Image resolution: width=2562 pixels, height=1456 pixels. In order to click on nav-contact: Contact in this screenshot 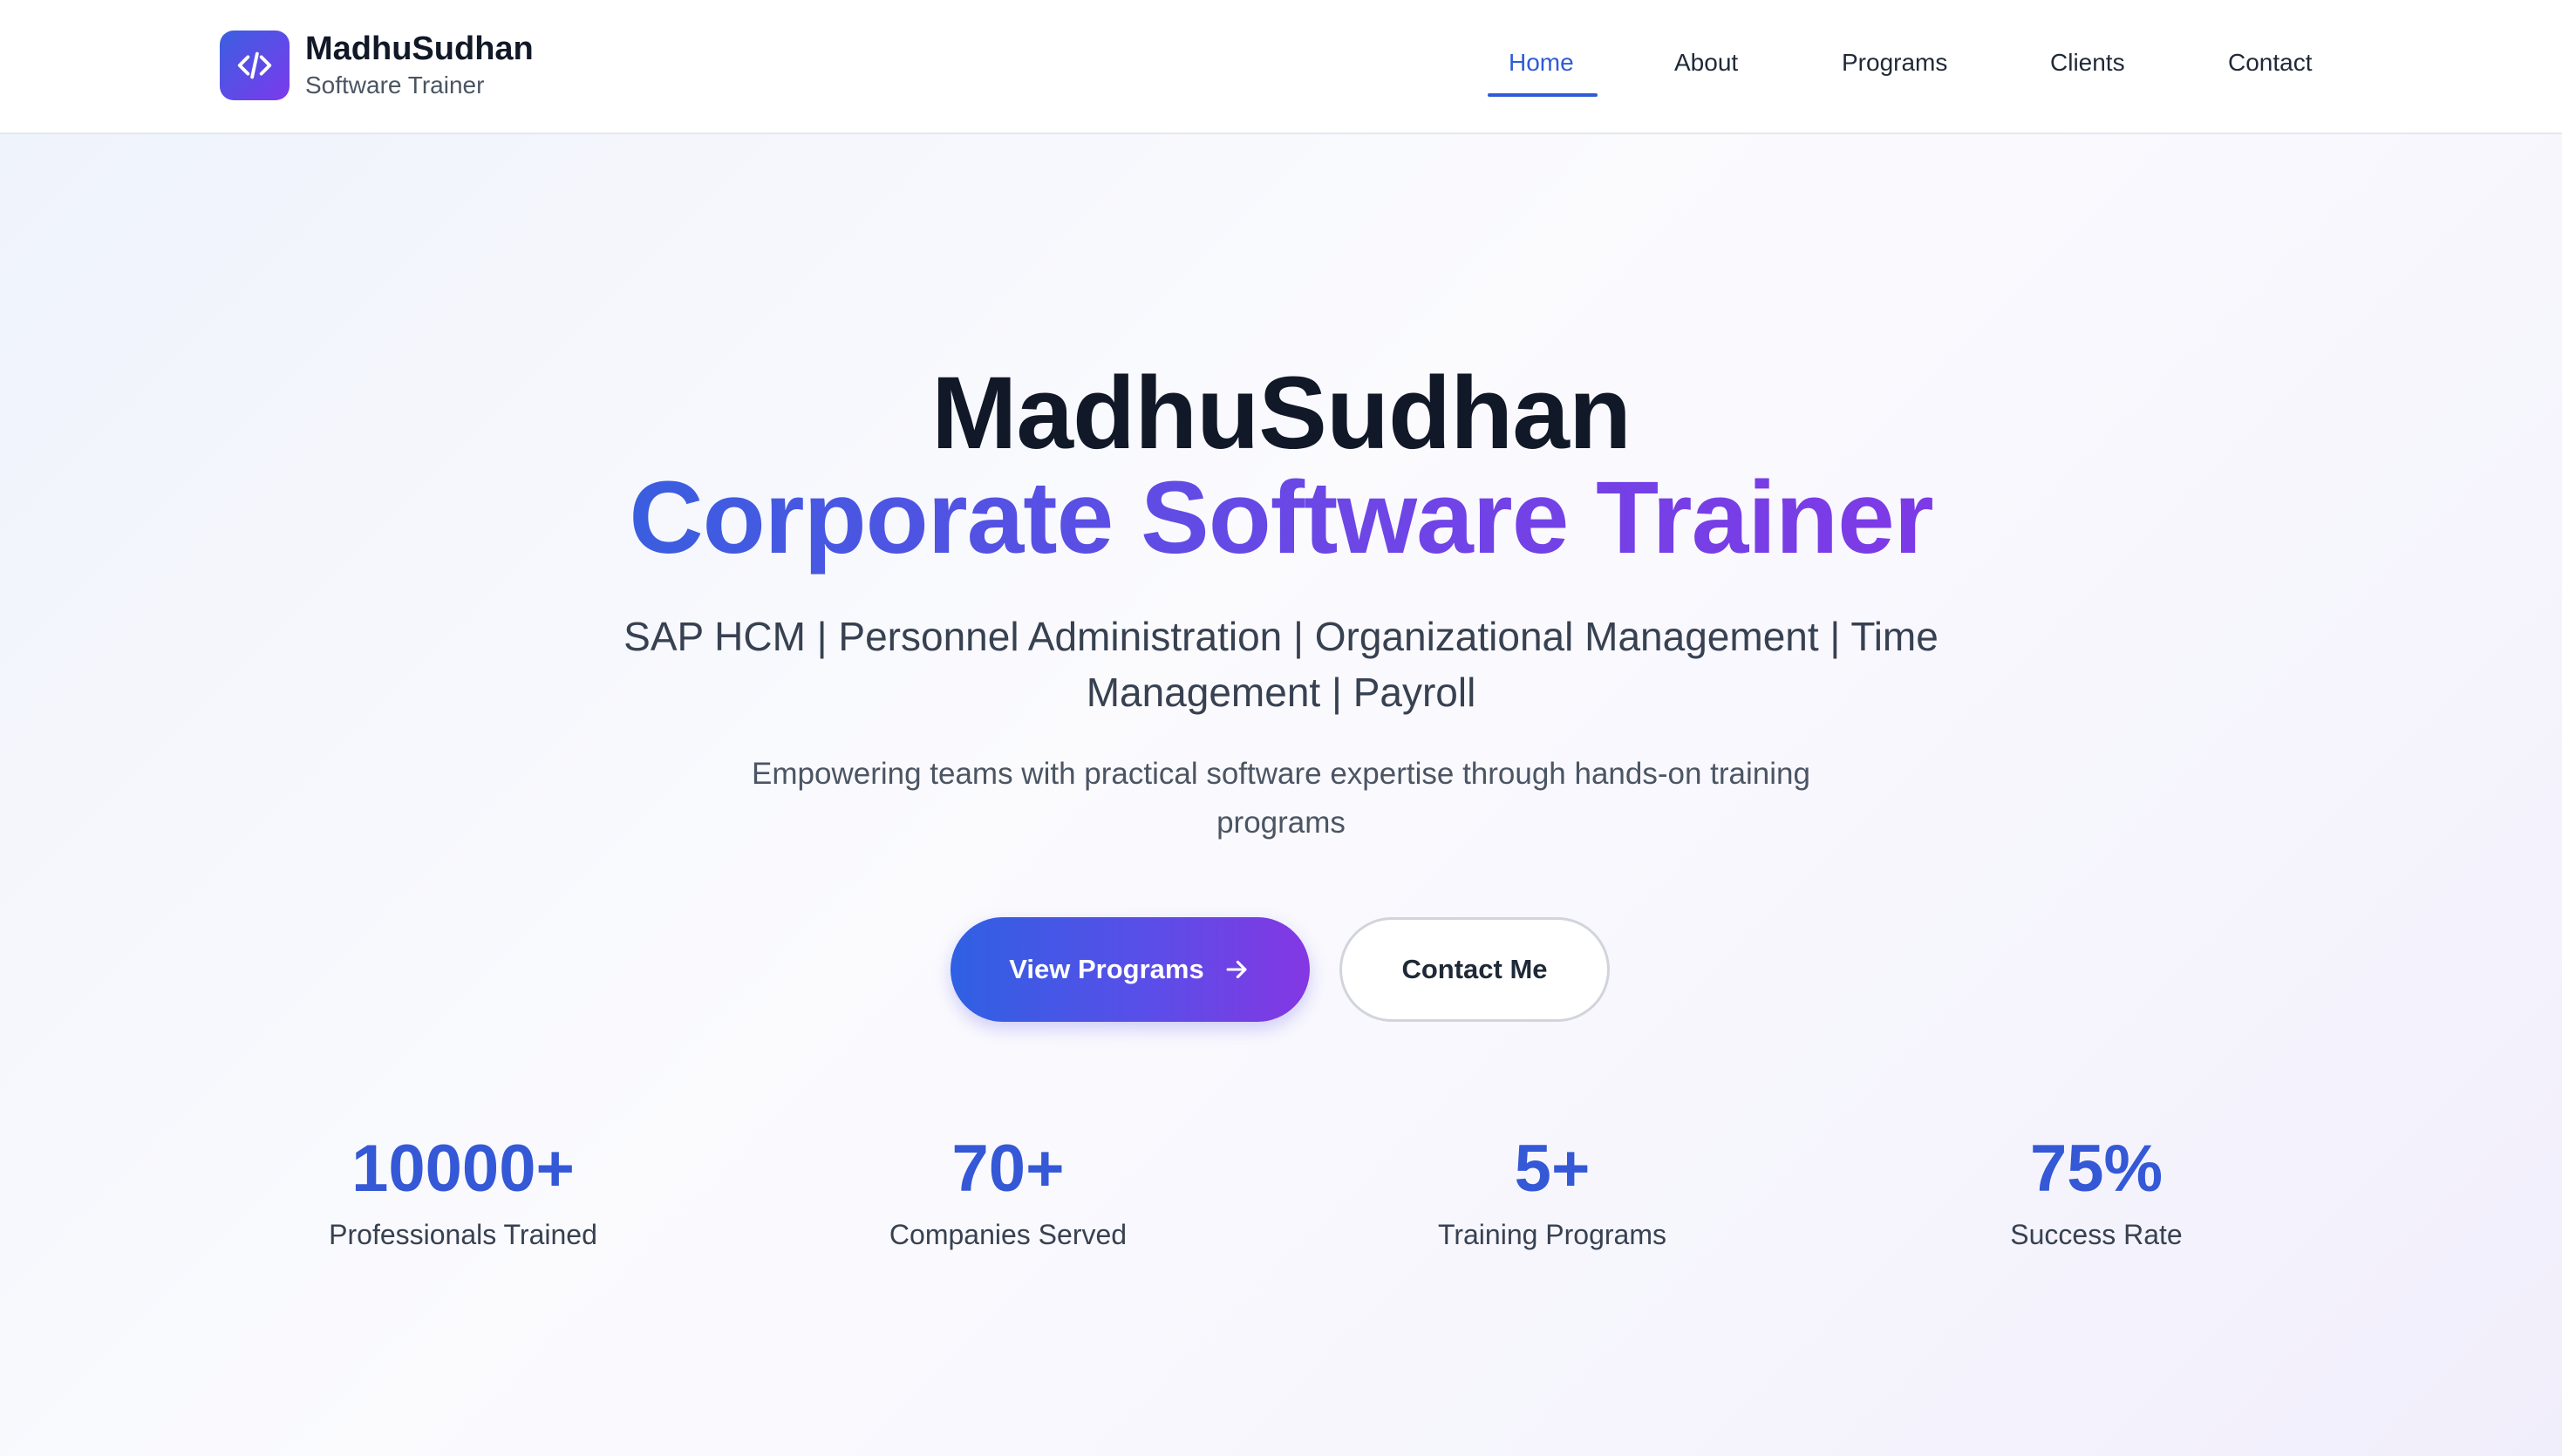, I will do `click(2270, 62)`.